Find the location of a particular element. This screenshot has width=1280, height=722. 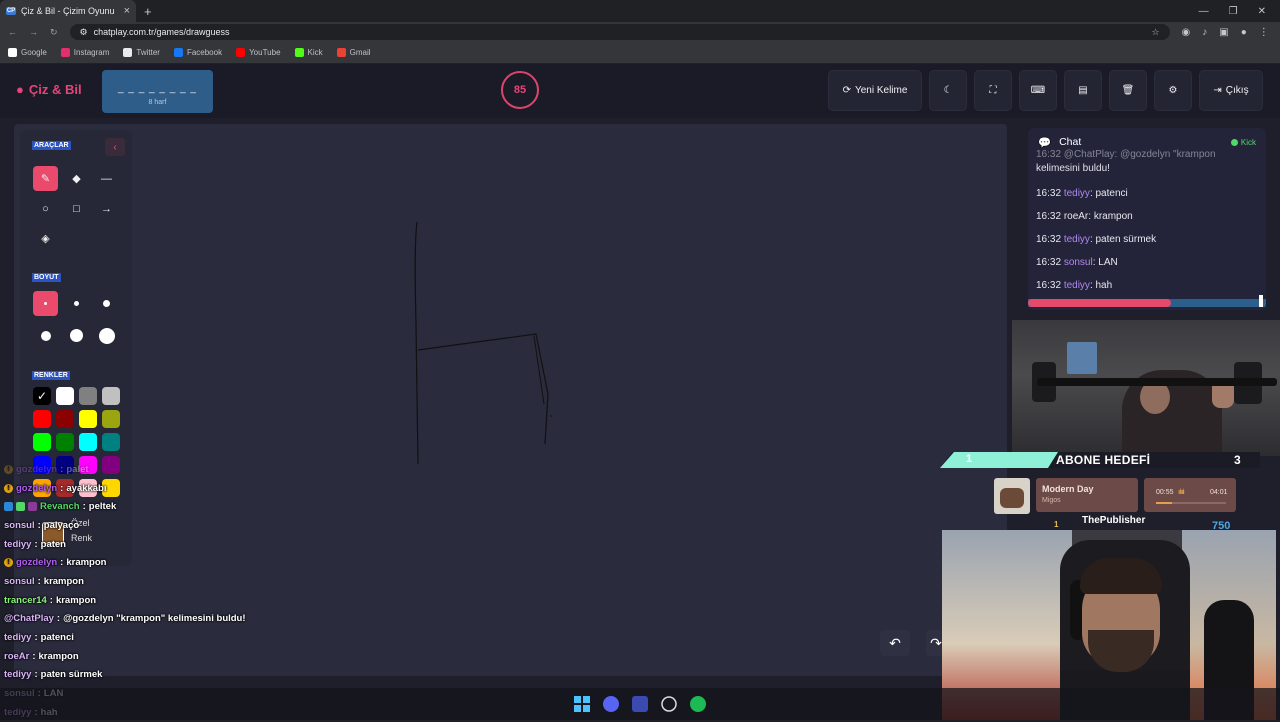

app-logo: ● Çiz & Bil is located at coordinates (49, 89).